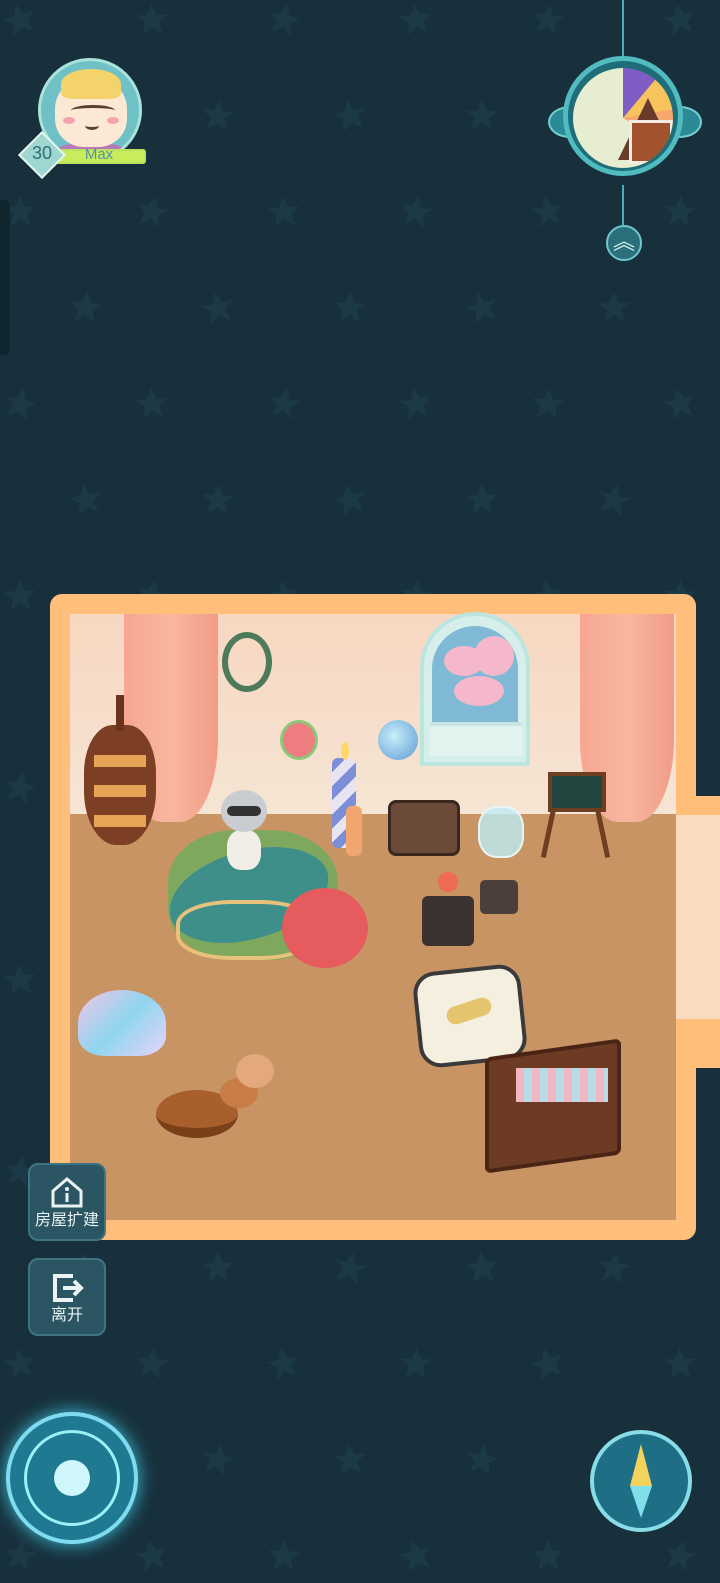 This screenshot has height=1583, width=720. I want to click on crystal-jar, so click(501, 832).